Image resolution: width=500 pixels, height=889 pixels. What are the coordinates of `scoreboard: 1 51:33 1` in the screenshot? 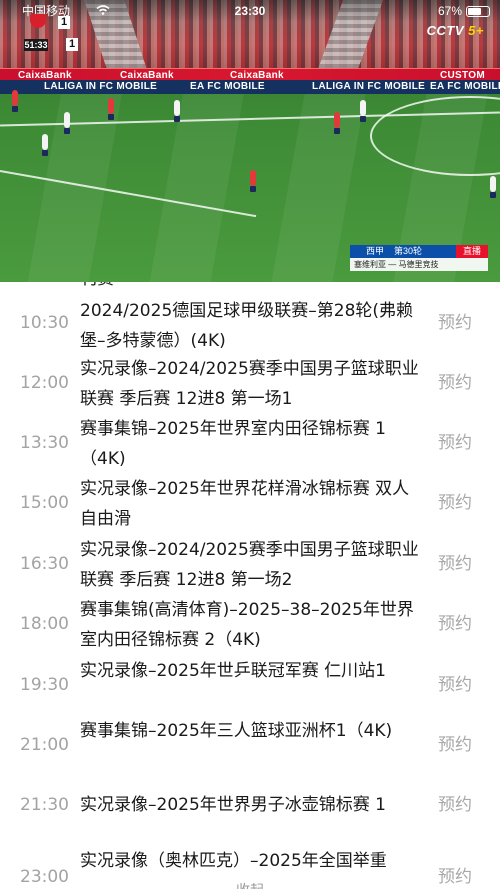 It's located at (51, 29).